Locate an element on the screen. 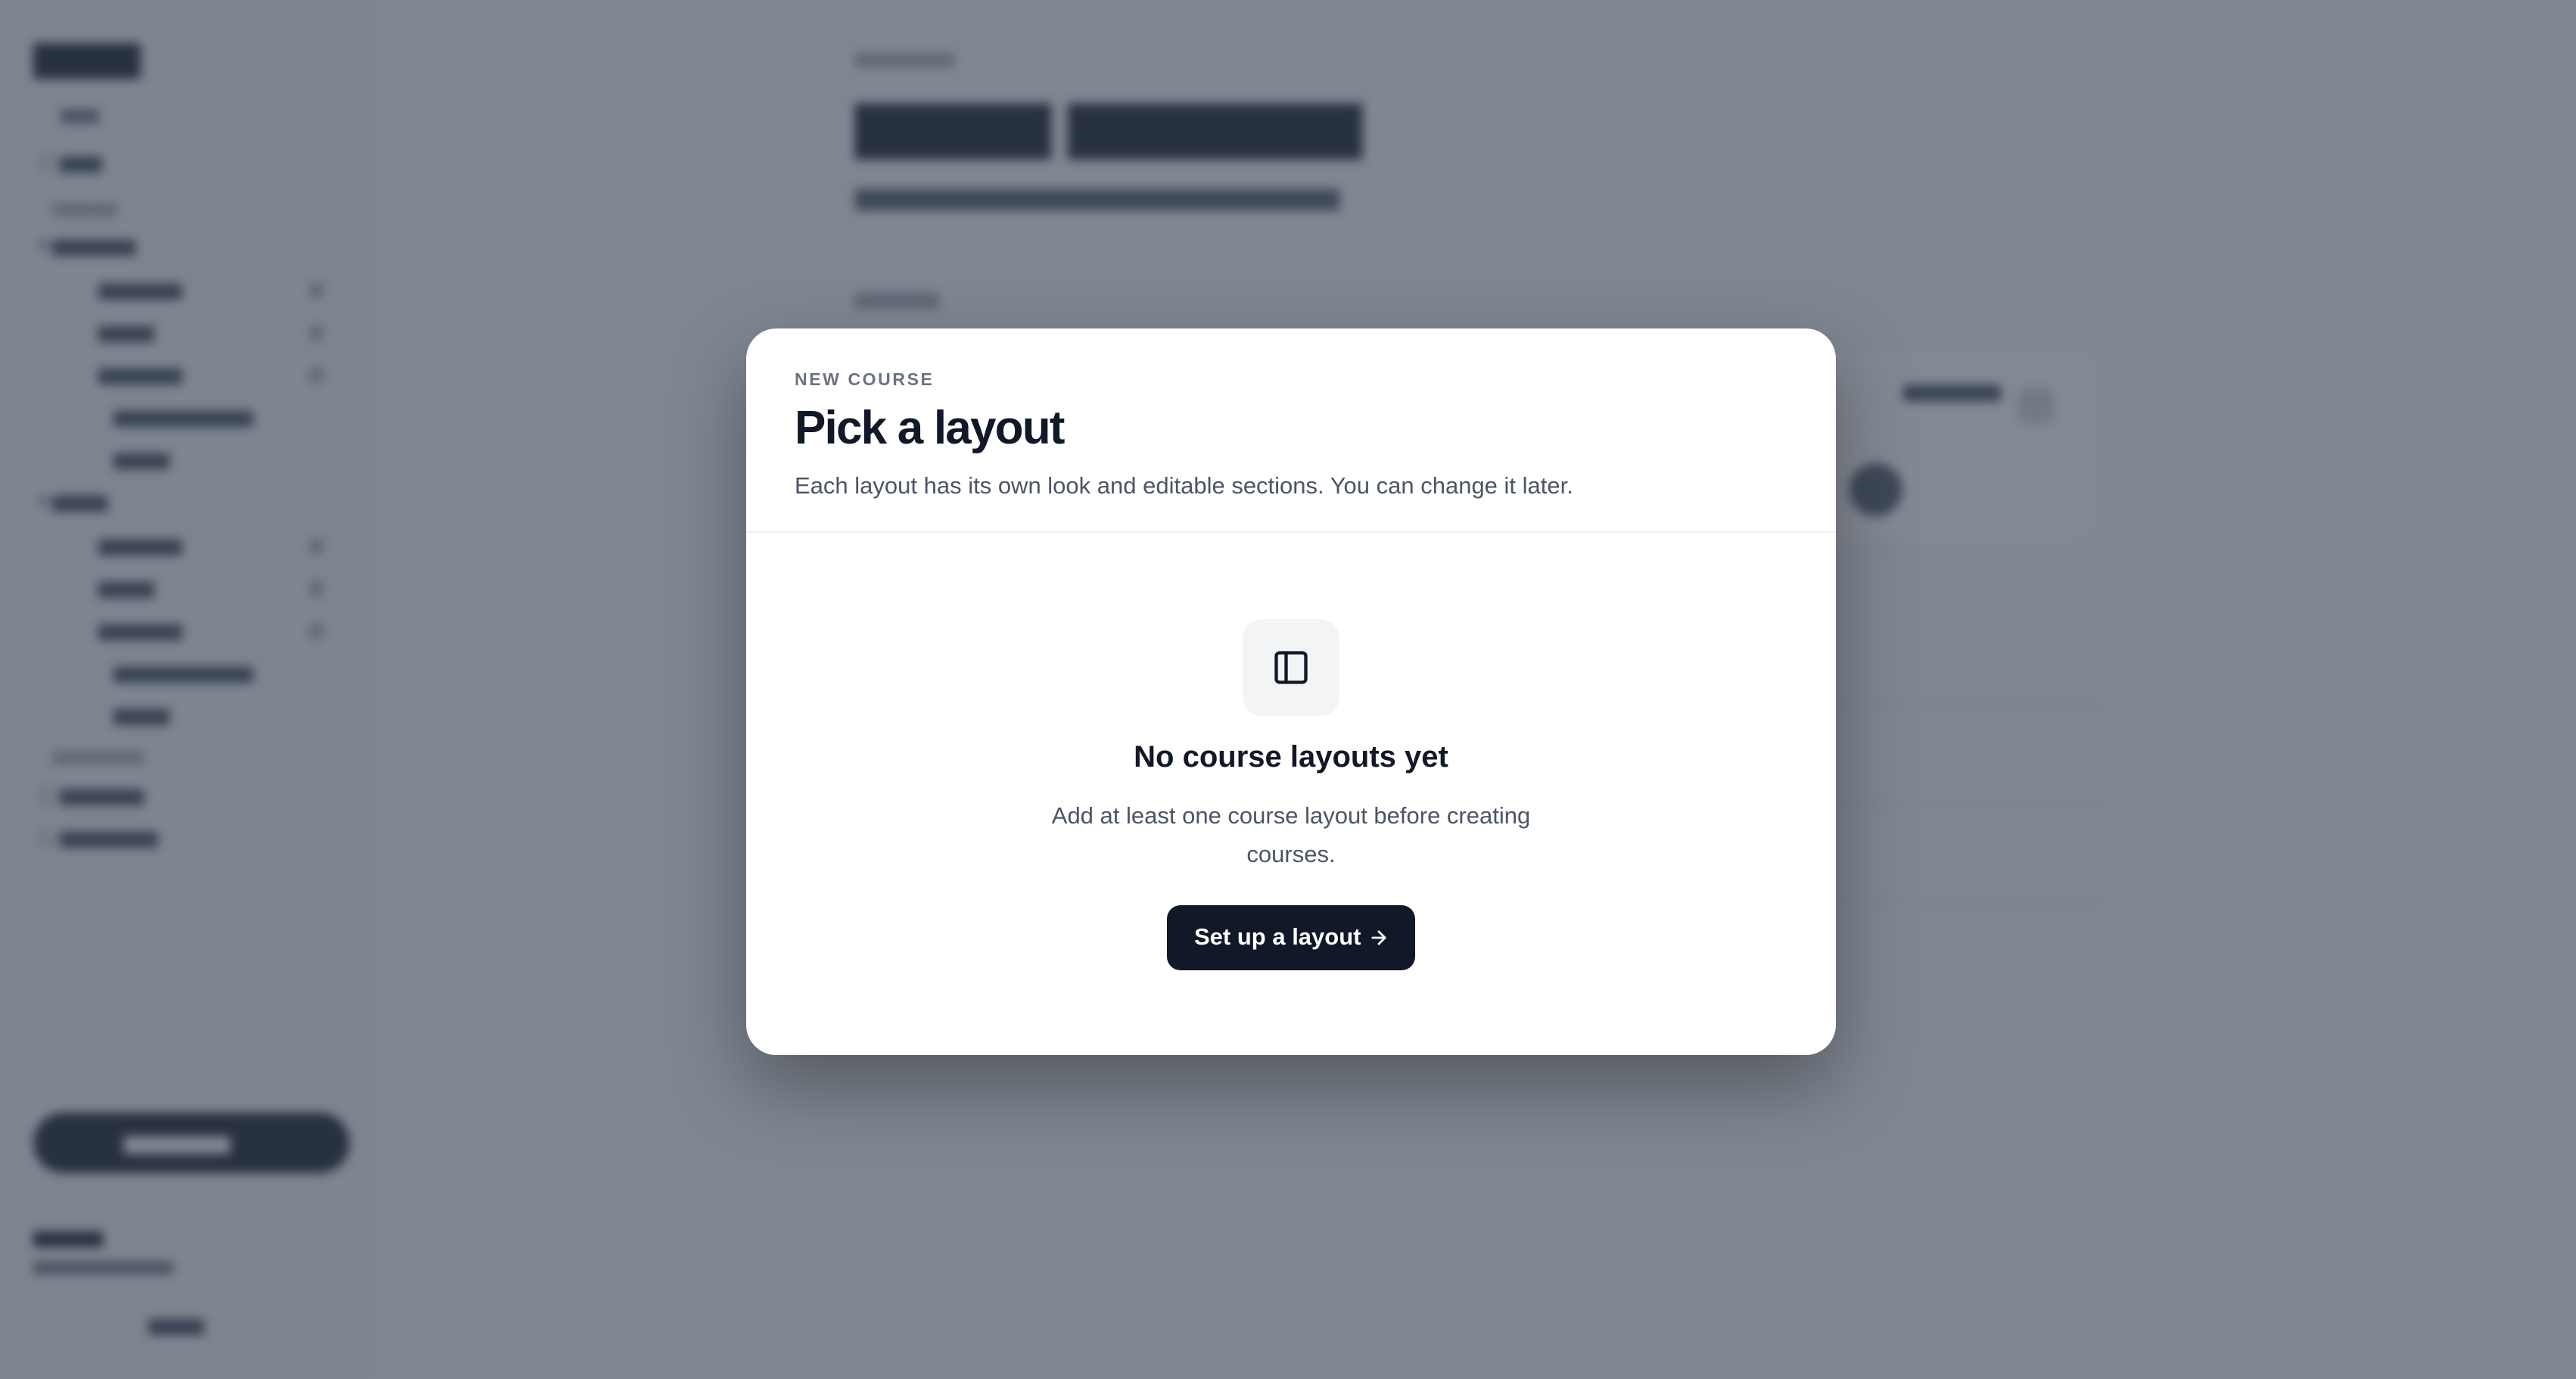  set-up-layout-button: Set up a layout is located at coordinates (1291, 938).